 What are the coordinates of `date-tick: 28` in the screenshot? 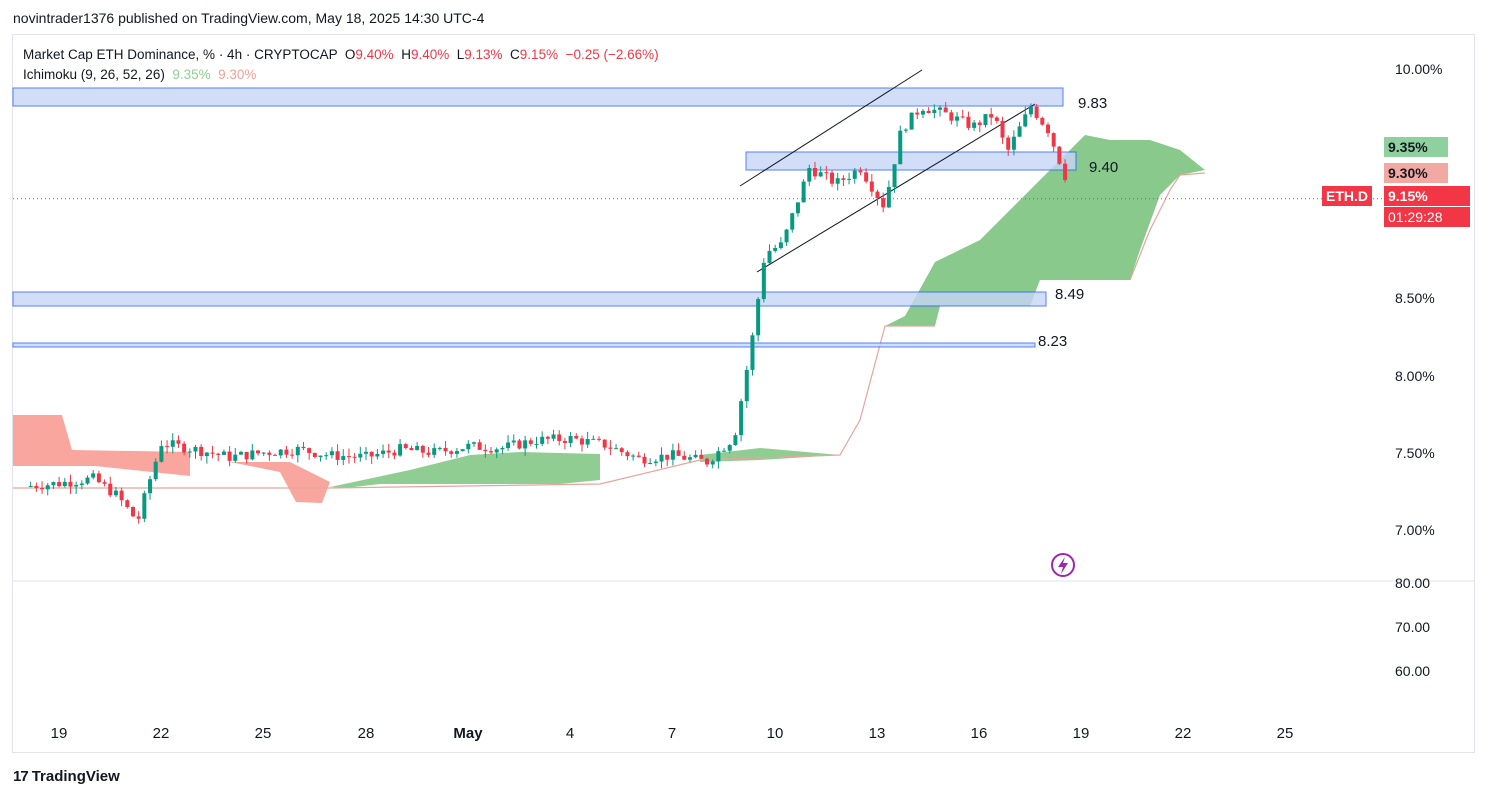 It's located at (366, 733).